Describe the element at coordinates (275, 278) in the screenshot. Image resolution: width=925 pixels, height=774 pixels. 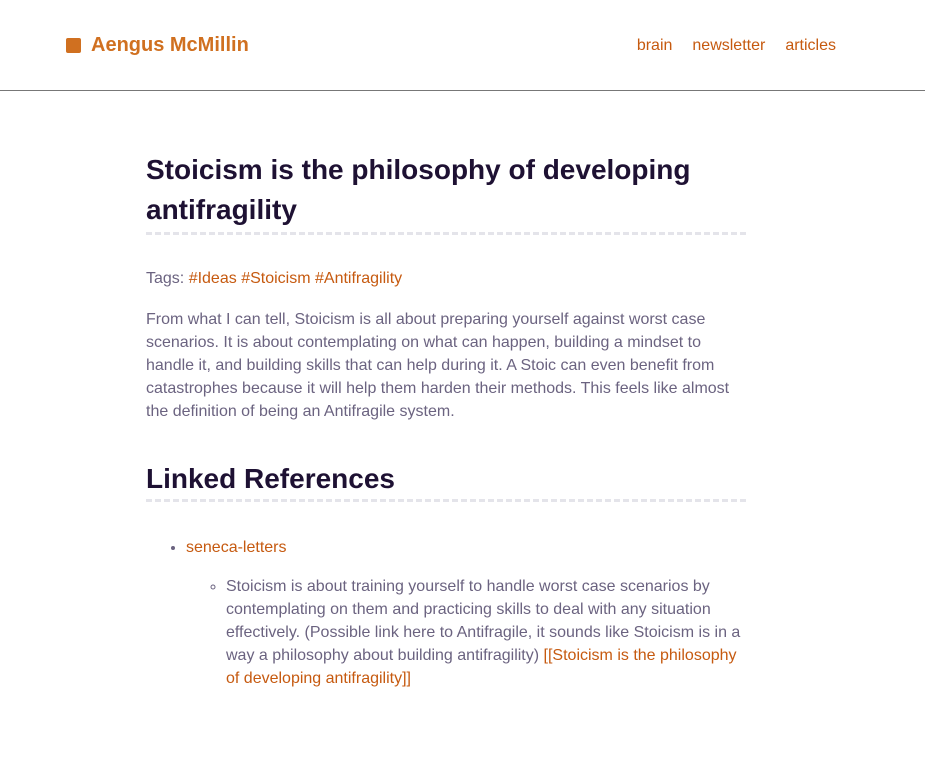
I see `tag-stoicism-link: #Stoicism` at that location.